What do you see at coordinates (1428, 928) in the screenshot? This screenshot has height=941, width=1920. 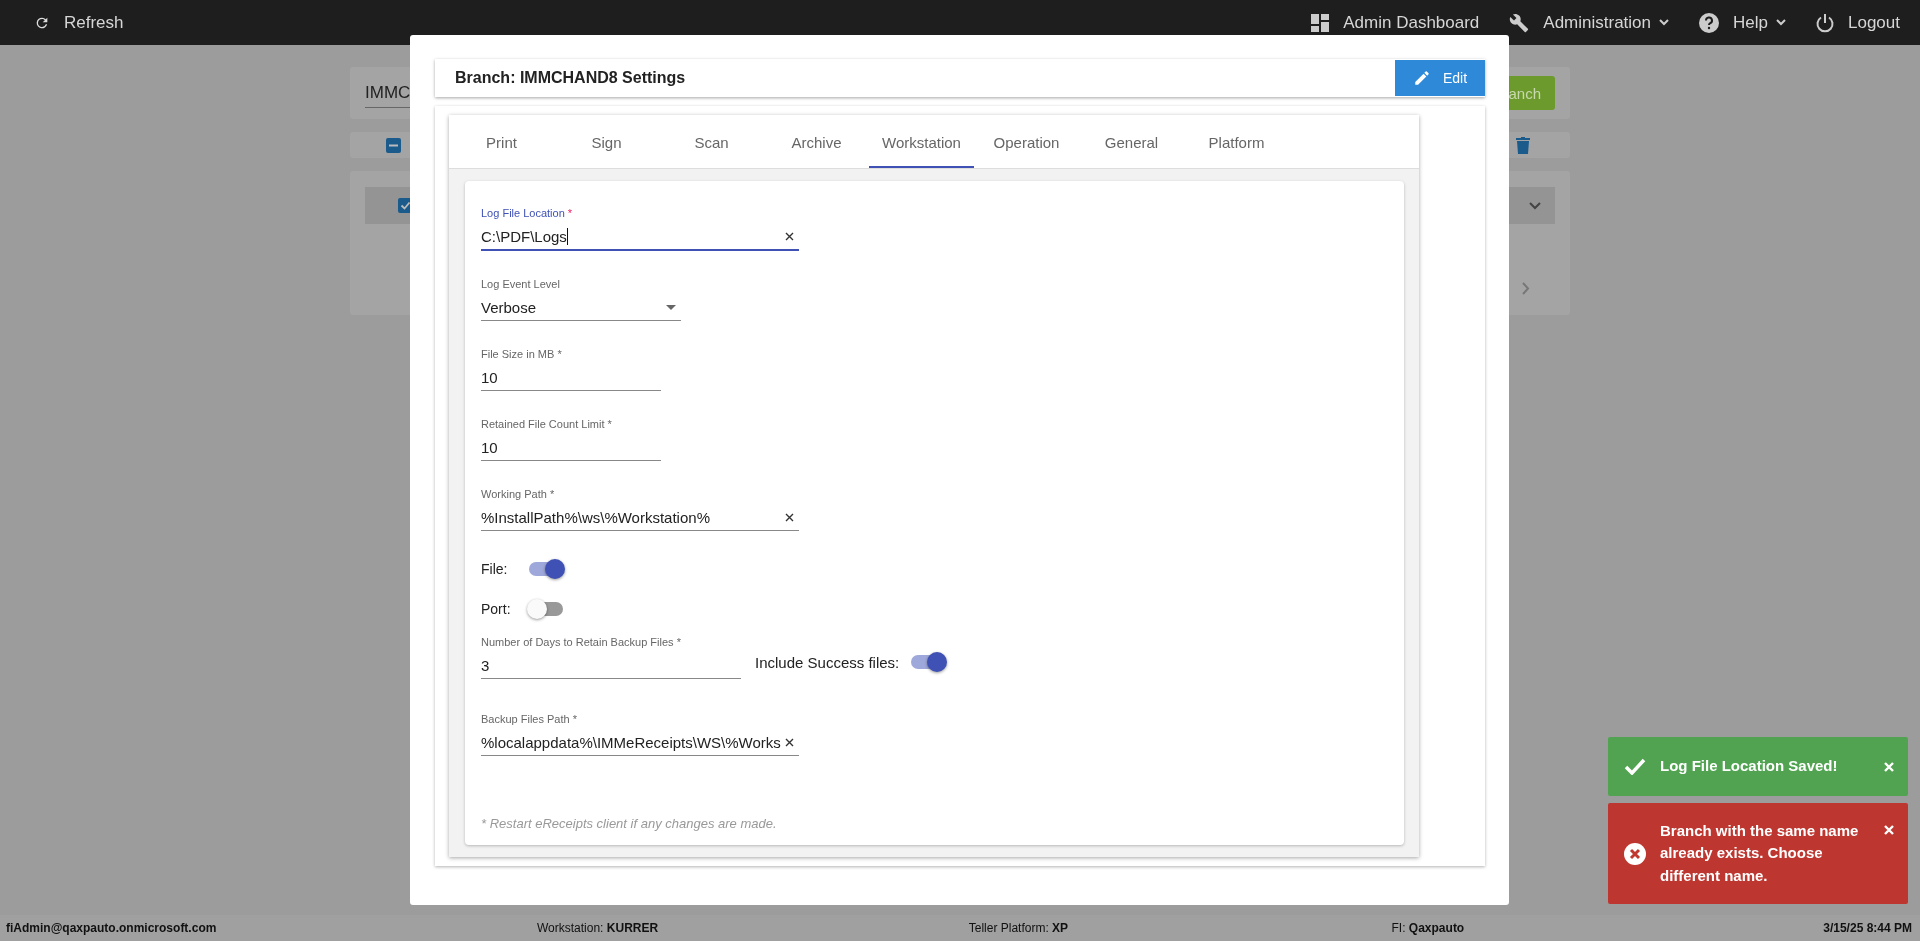 I see `status-item: FI: Qaxpauto` at bounding box center [1428, 928].